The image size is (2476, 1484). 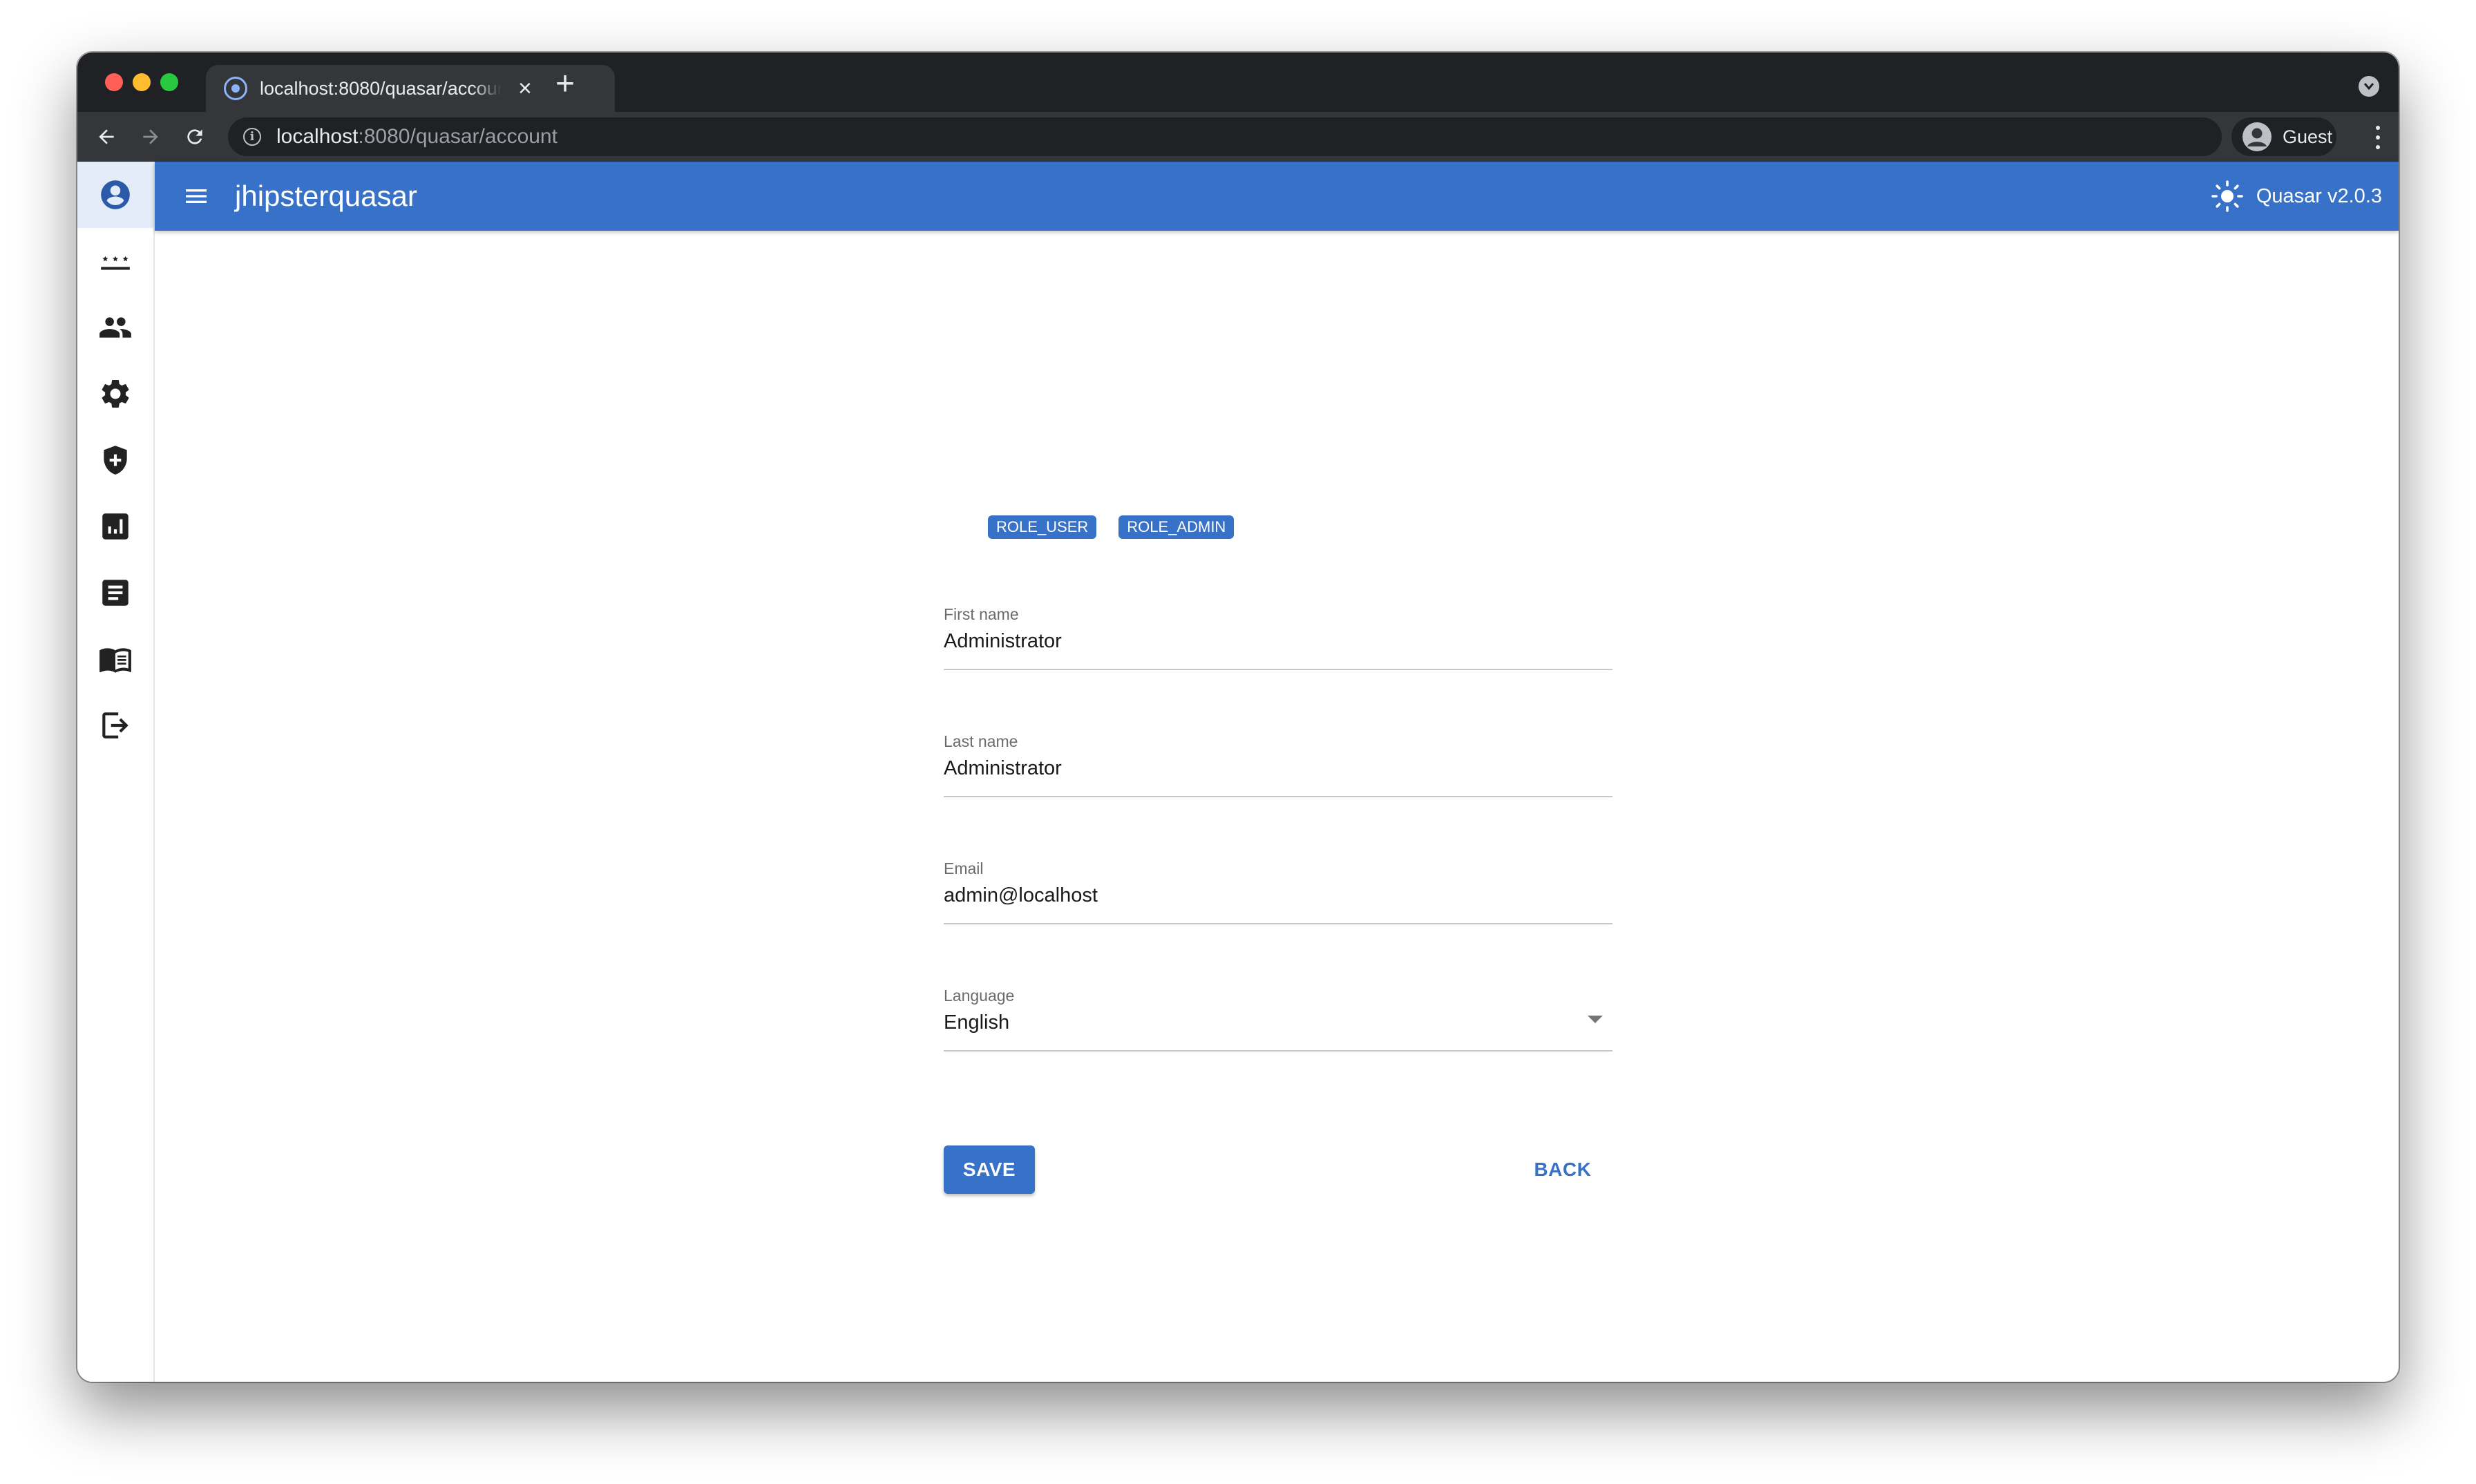 I want to click on close-window-button, so click(x=114, y=82).